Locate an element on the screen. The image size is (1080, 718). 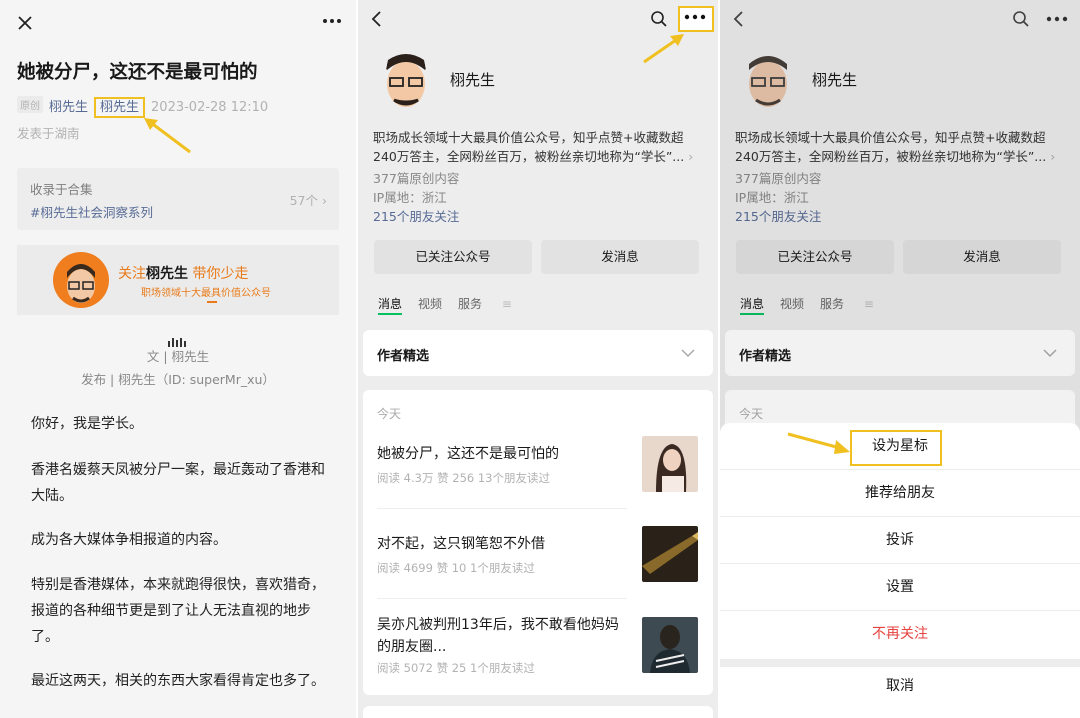
more-card is located at coordinates (538, 712).